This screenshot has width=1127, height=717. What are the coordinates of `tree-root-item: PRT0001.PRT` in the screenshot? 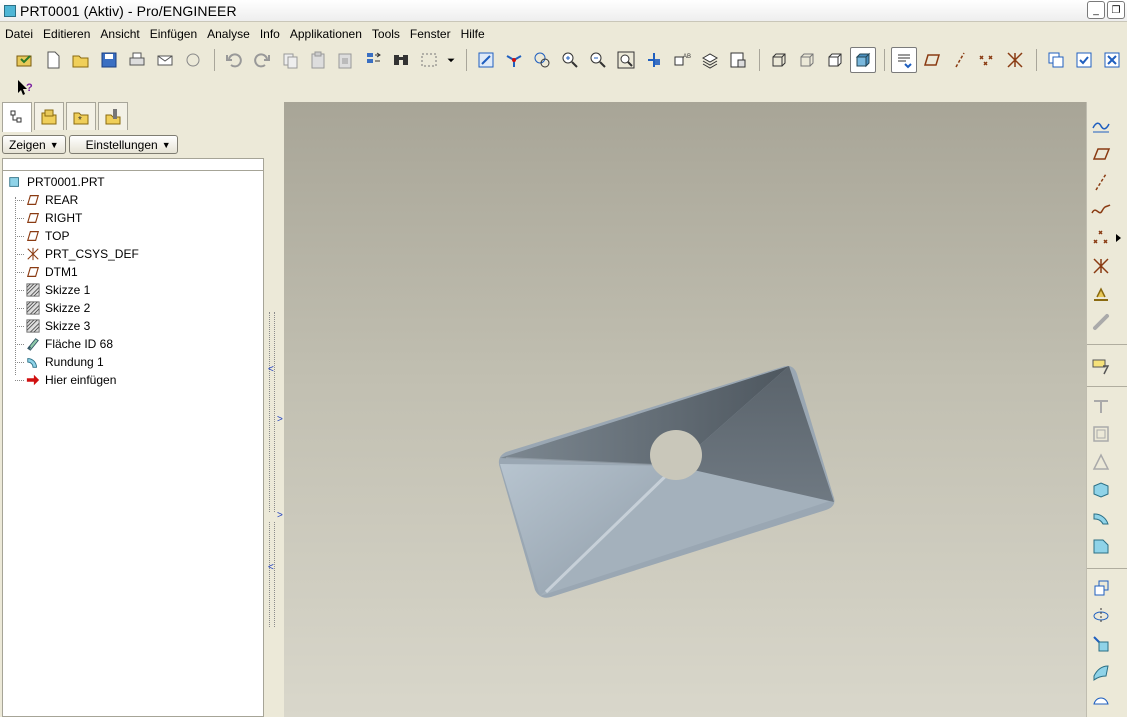 It's located at (133, 182).